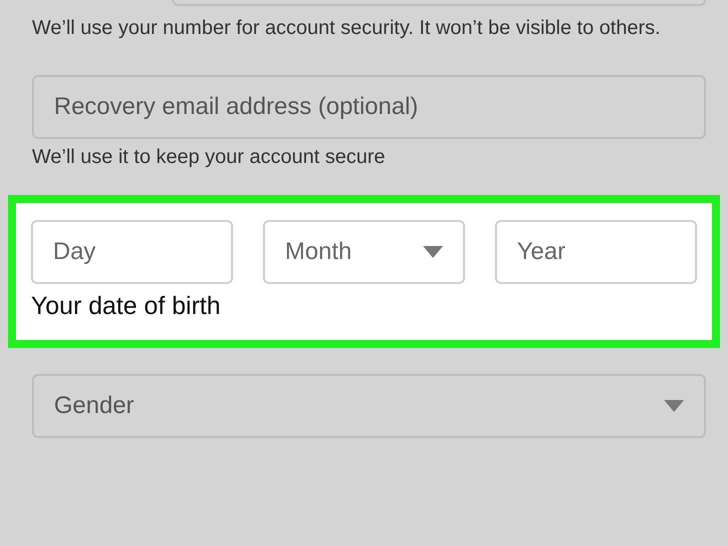  I want to click on month-dropdown: Month, so click(364, 252).